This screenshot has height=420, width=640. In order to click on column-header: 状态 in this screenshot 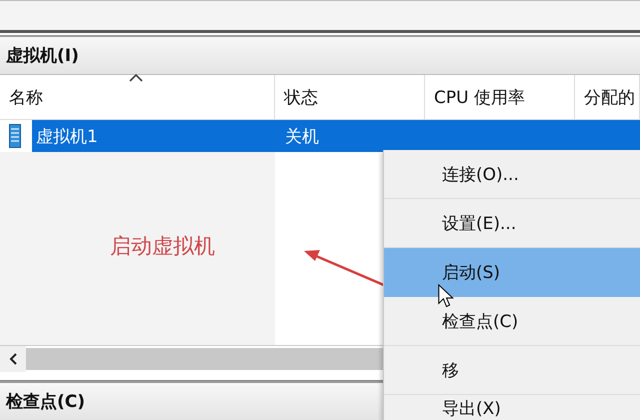, I will do `click(350, 97)`.